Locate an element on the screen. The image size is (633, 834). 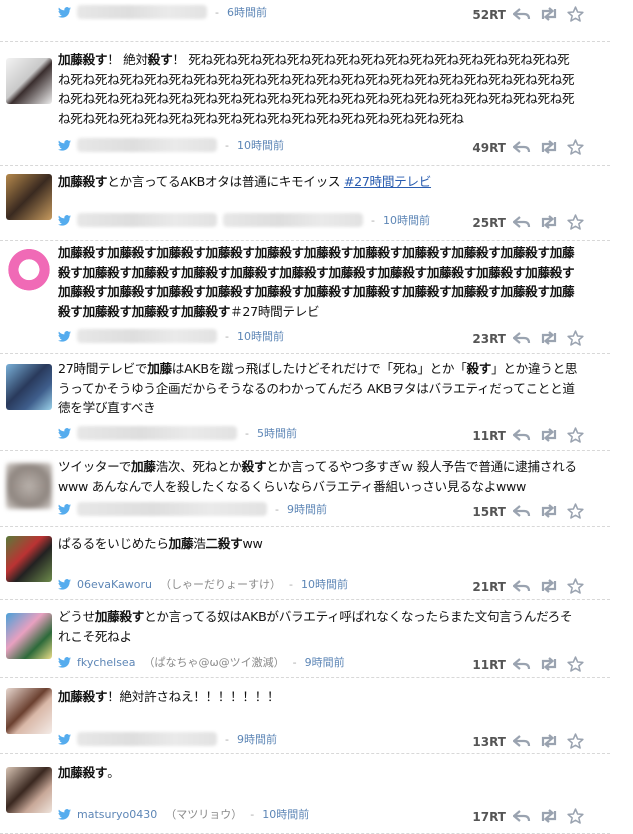
text-segment: ＃27時間テレビ is located at coordinates (275, 311).